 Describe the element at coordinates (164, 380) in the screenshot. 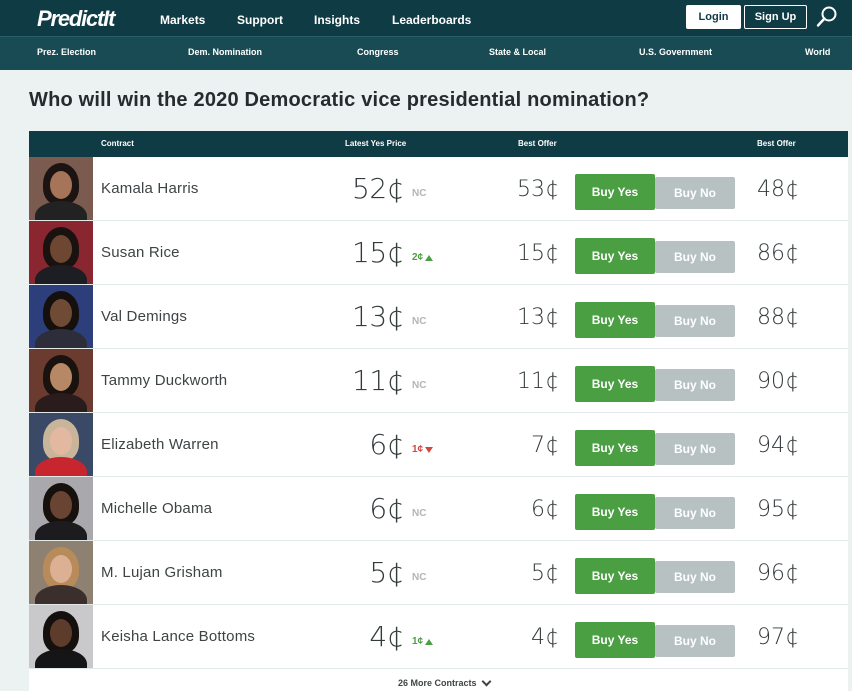

I see `contract-name: Tammy Duckworth` at that location.